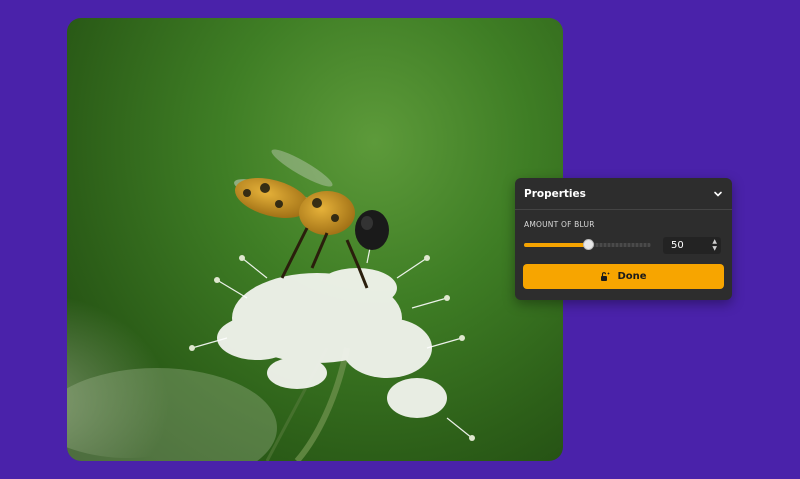 Image resolution: width=800 pixels, height=479 pixels. What do you see at coordinates (692, 245) in the screenshot?
I see `blur-value-input: 50 ▲ ▼` at bounding box center [692, 245].